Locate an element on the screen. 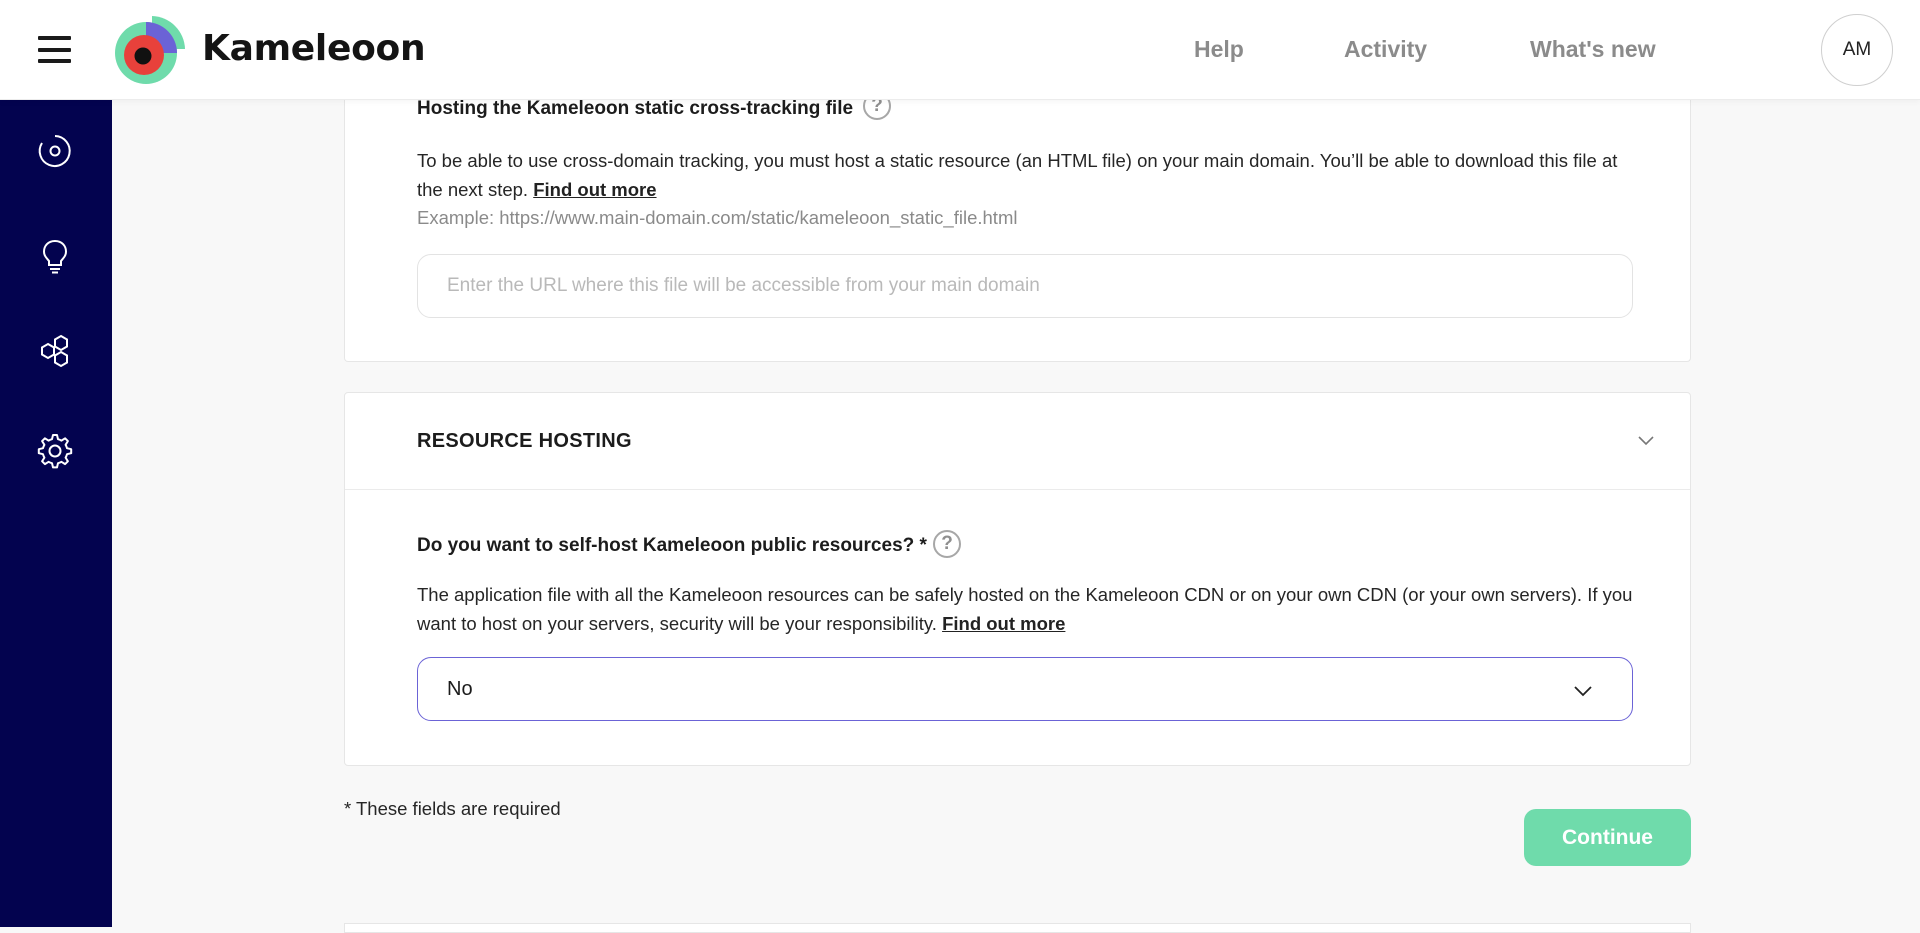 Image resolution: width=1920 pixels, height=933 pixels. next-card-edge is located at coordinates (1017, 928).